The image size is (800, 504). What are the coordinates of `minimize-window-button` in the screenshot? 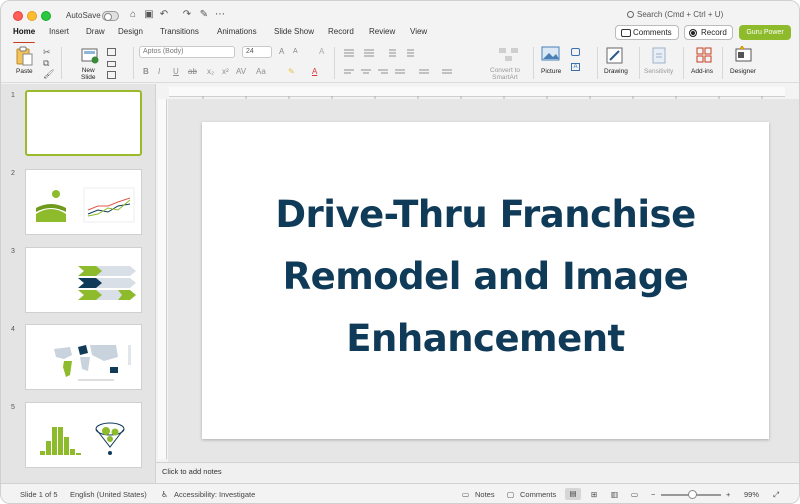 It's located at (32, 16).